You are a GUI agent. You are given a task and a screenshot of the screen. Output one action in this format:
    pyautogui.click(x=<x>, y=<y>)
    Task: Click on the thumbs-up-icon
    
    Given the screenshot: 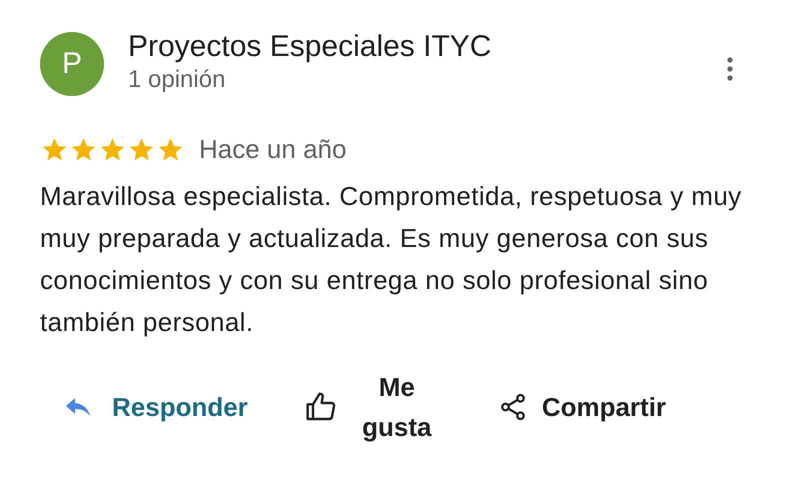 What is the action you would take?
    pyautogui.click(x=321, y=407)
    